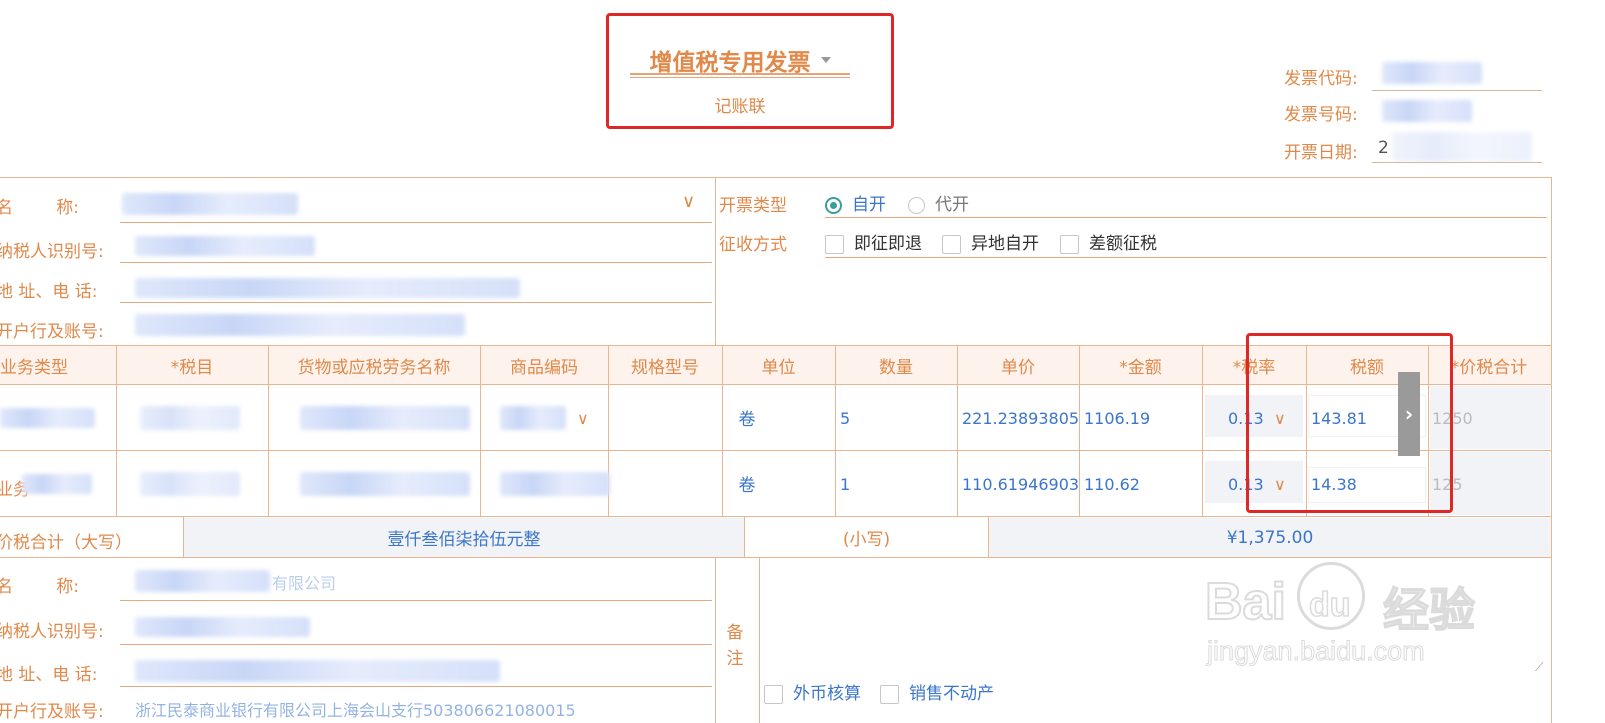 The image size is (1605, 723). What do you see at coordinates (1123, 244) in the screenshot?
I see `checkbox-differential-tax-label: 差额征税` at bounding box center [1123, 244].